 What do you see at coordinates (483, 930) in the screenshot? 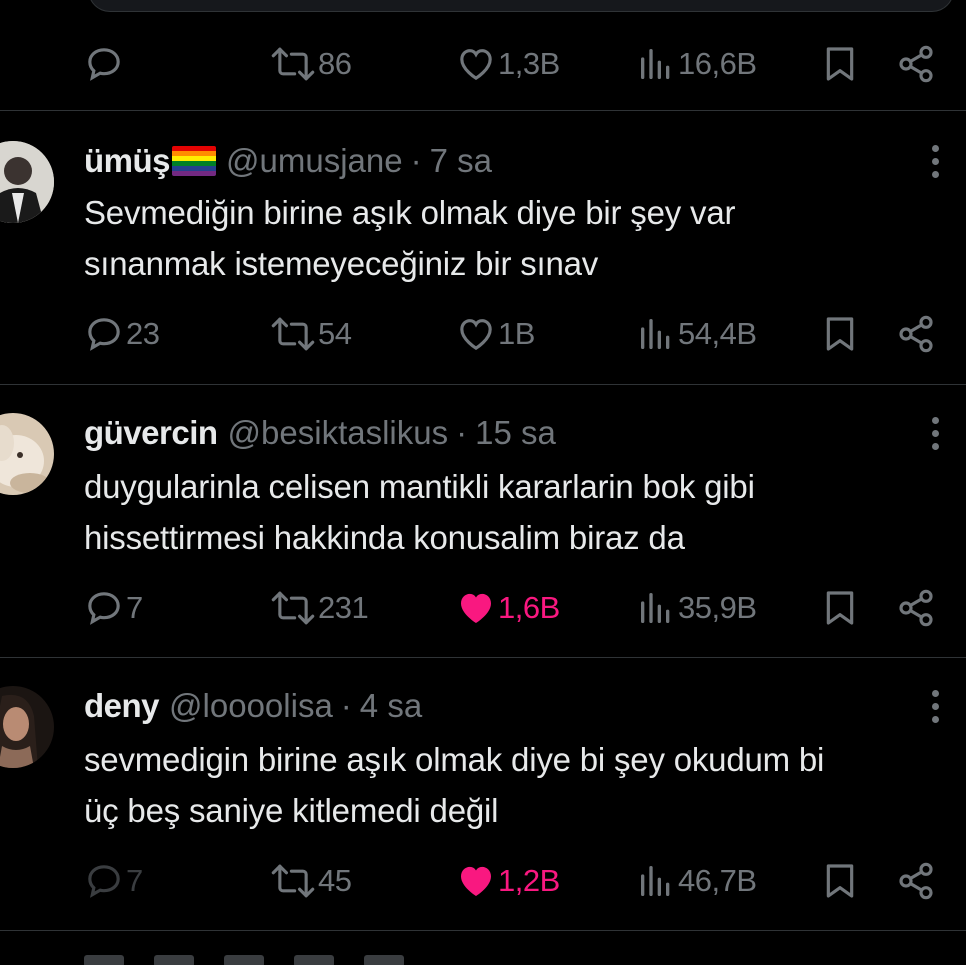
I see `divider` at bounding box center [483, 930].